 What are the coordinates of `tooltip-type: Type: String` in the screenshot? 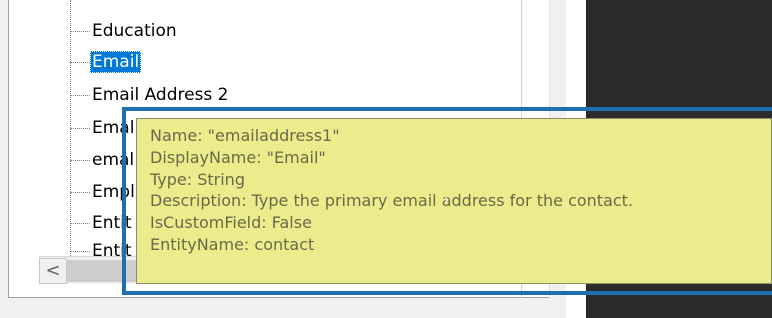 It's located at (197, 179).